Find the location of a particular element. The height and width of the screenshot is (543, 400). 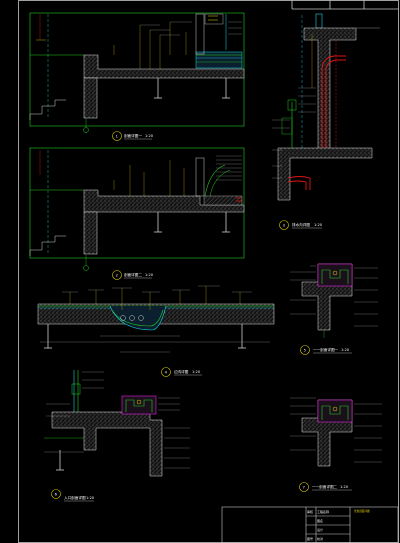

title-block: 工程名称 图名 设计 校对 审核 图号 景观剖面详图 is located at coordinates (310, 524).